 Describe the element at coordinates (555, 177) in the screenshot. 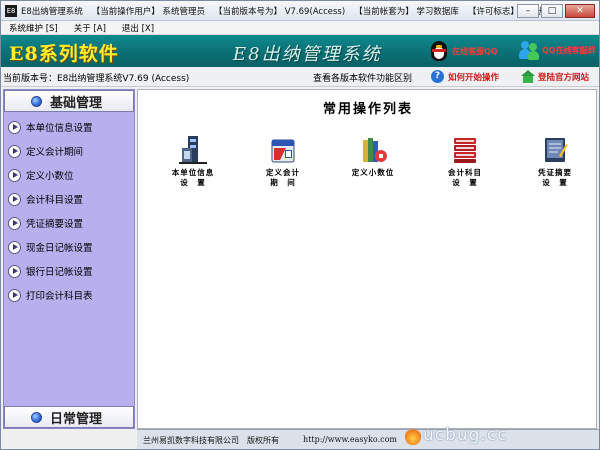

I see `op-voucher-summary-label: 凭证摘要 设 置` at that location.